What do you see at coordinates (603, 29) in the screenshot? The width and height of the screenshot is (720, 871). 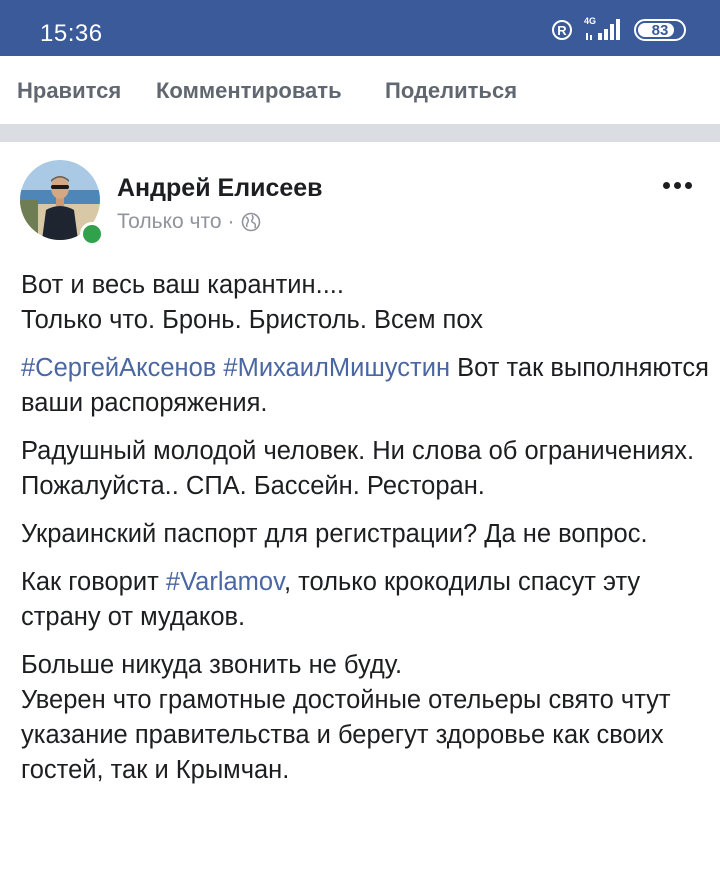 I see `signal-icon: 4G` at bounding box center [603, 29].